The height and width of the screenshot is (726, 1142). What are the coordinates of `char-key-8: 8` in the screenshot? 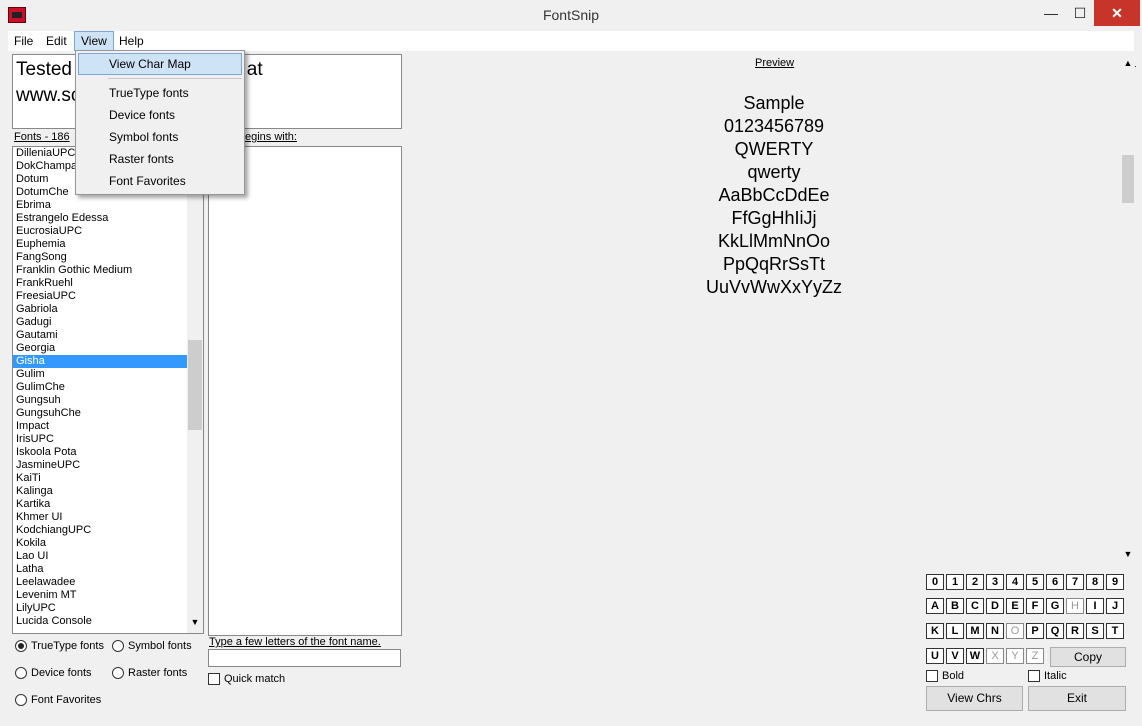 It's located at (1095, 582).